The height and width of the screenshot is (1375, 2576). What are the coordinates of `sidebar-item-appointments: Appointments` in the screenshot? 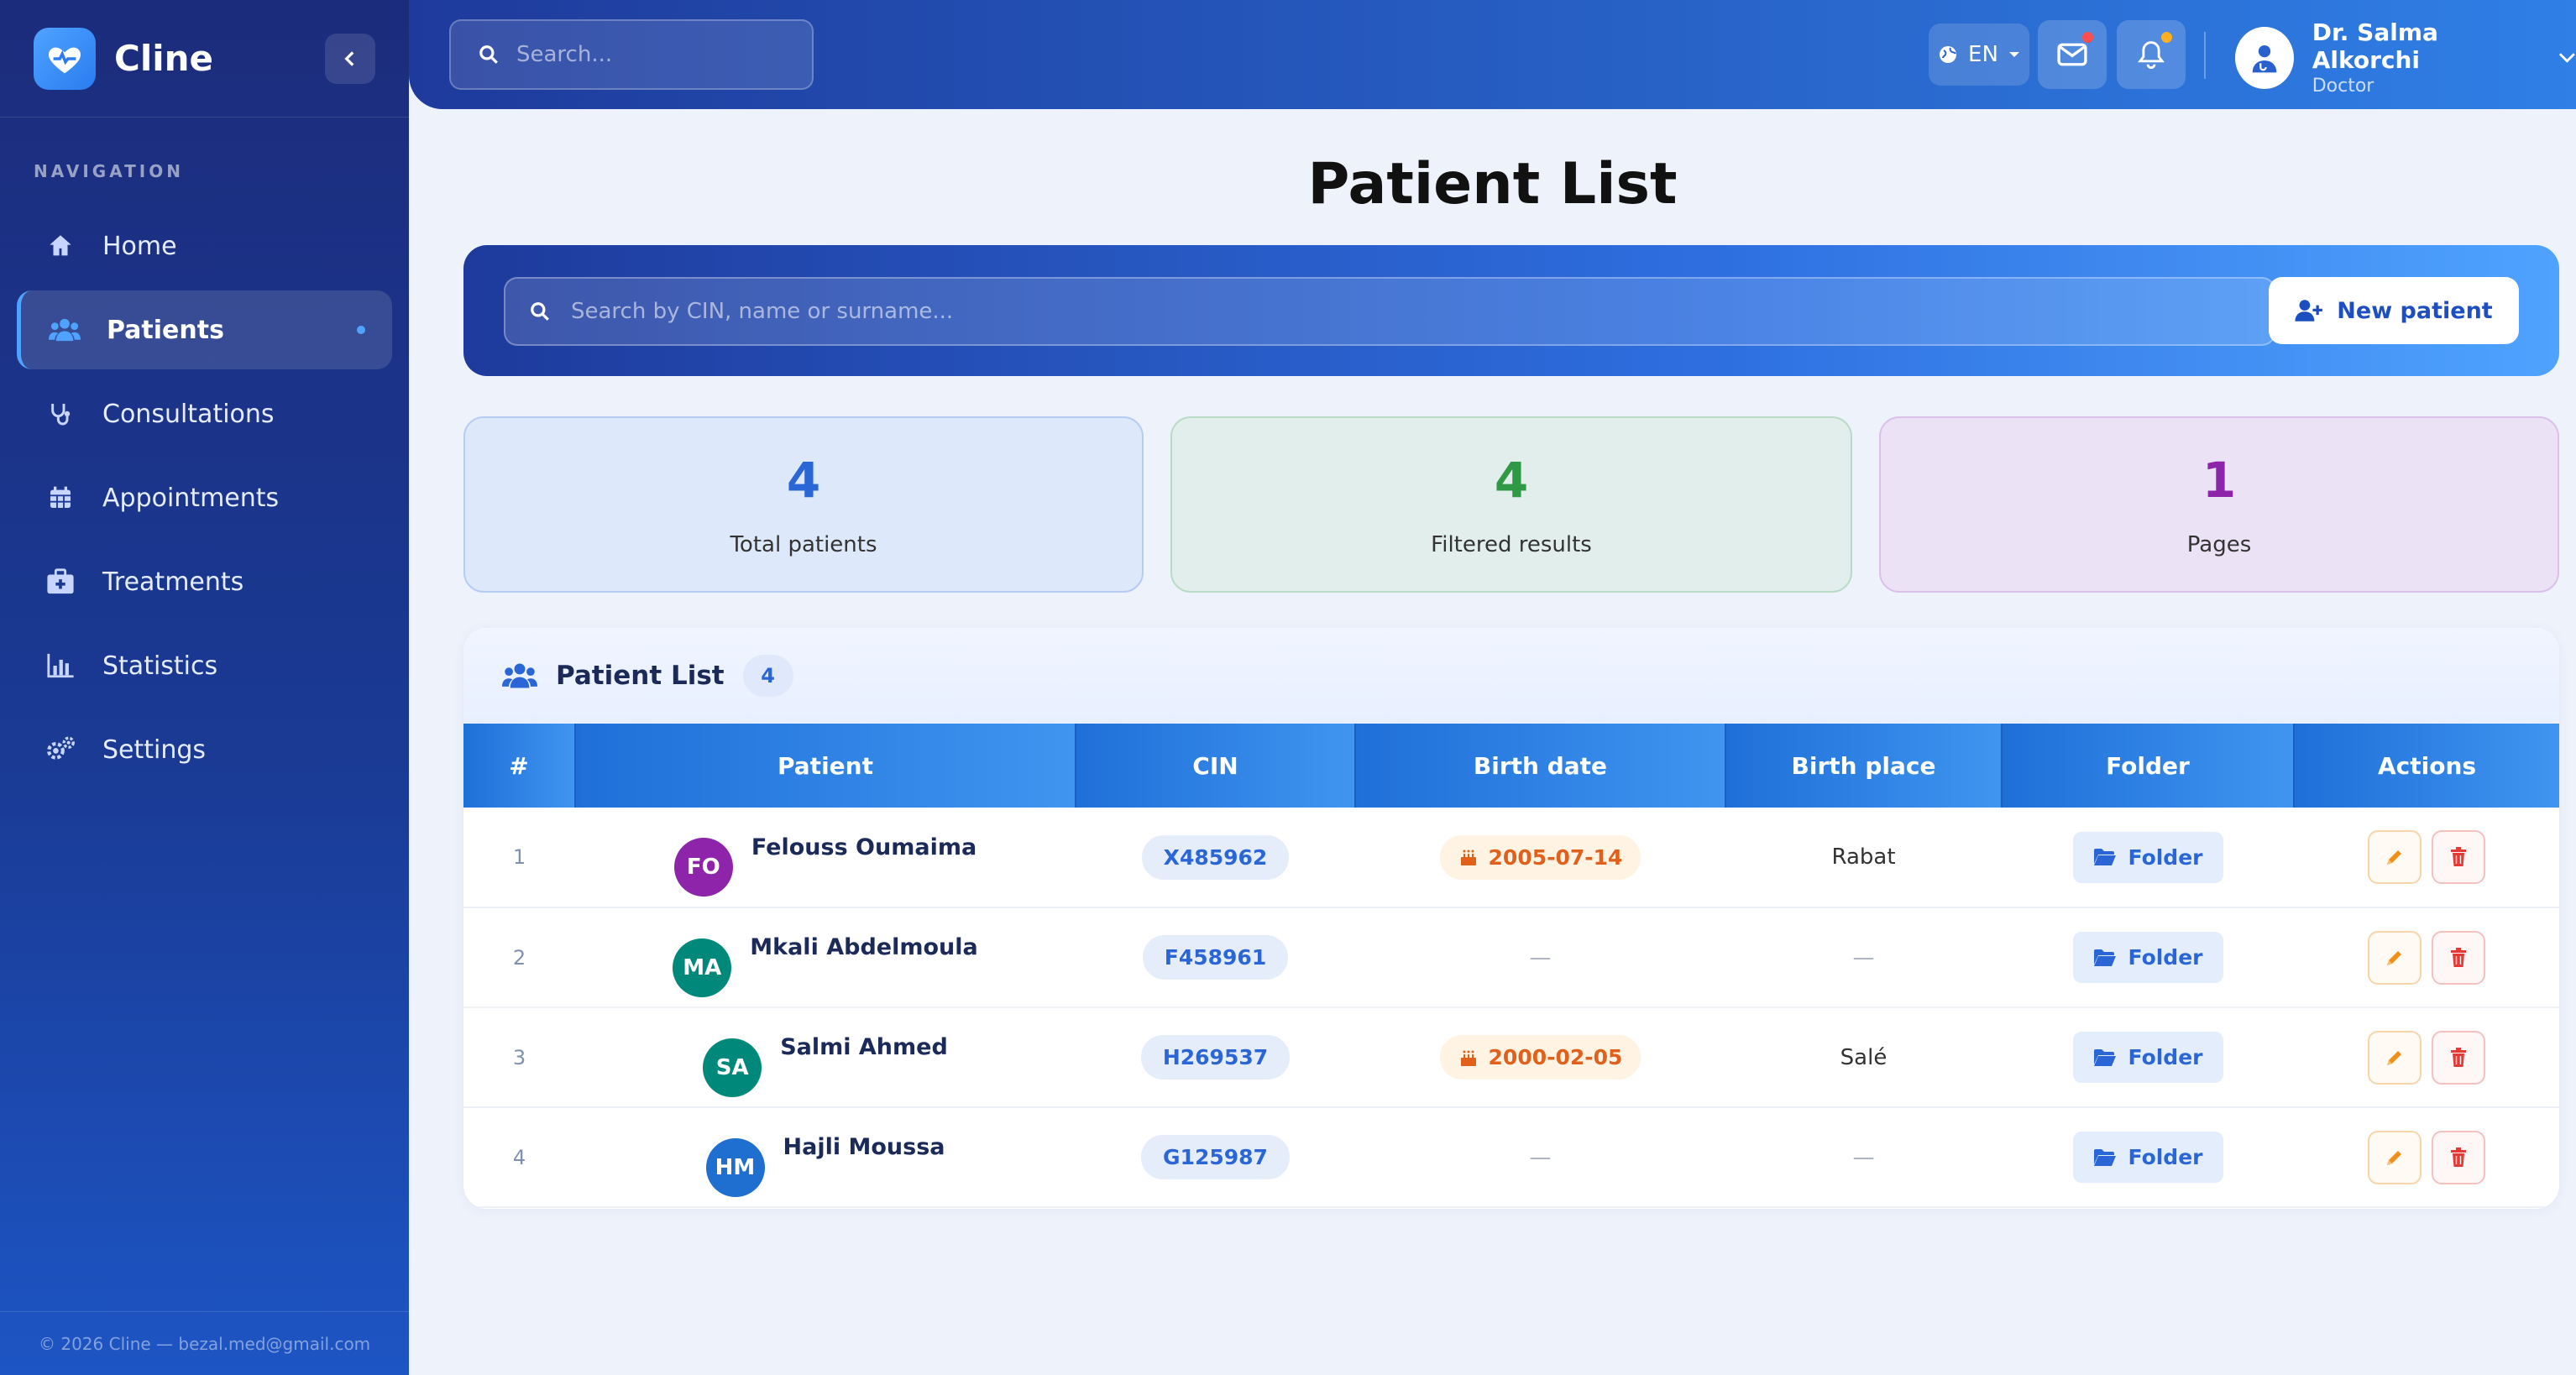 It's located at (205, 497).